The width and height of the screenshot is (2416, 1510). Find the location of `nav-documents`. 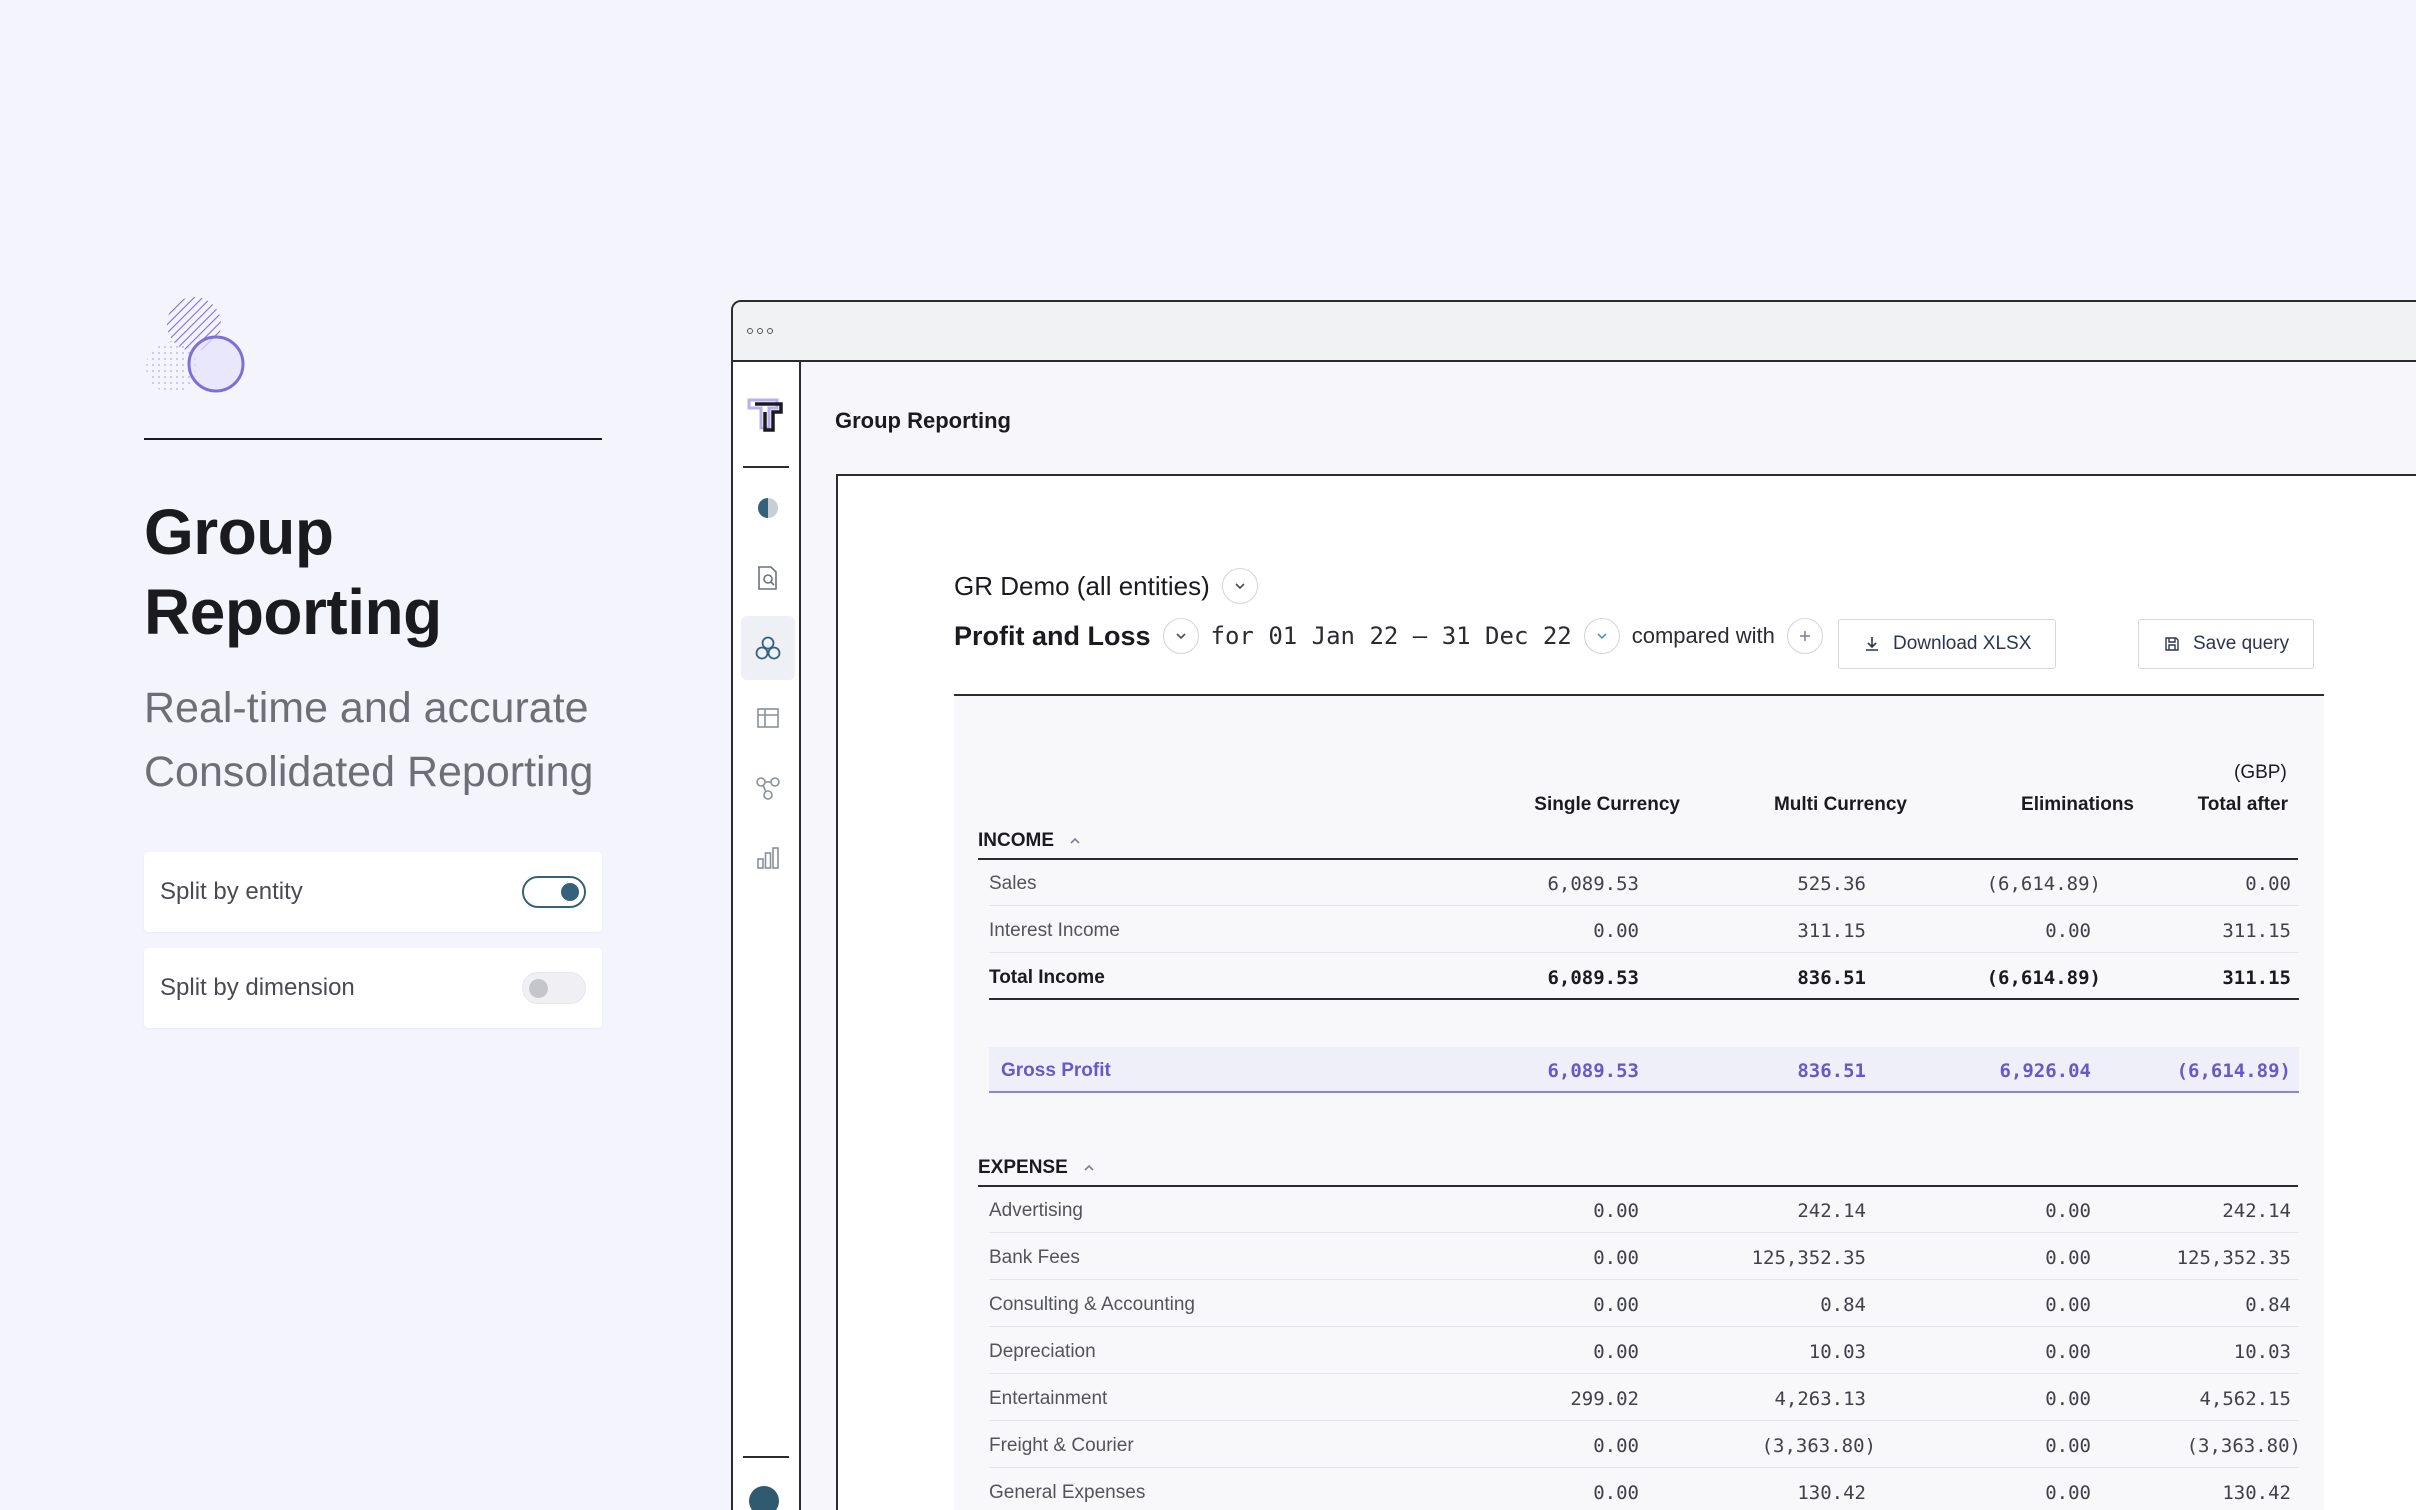

nav-documents is located at coordinates (768, 578).